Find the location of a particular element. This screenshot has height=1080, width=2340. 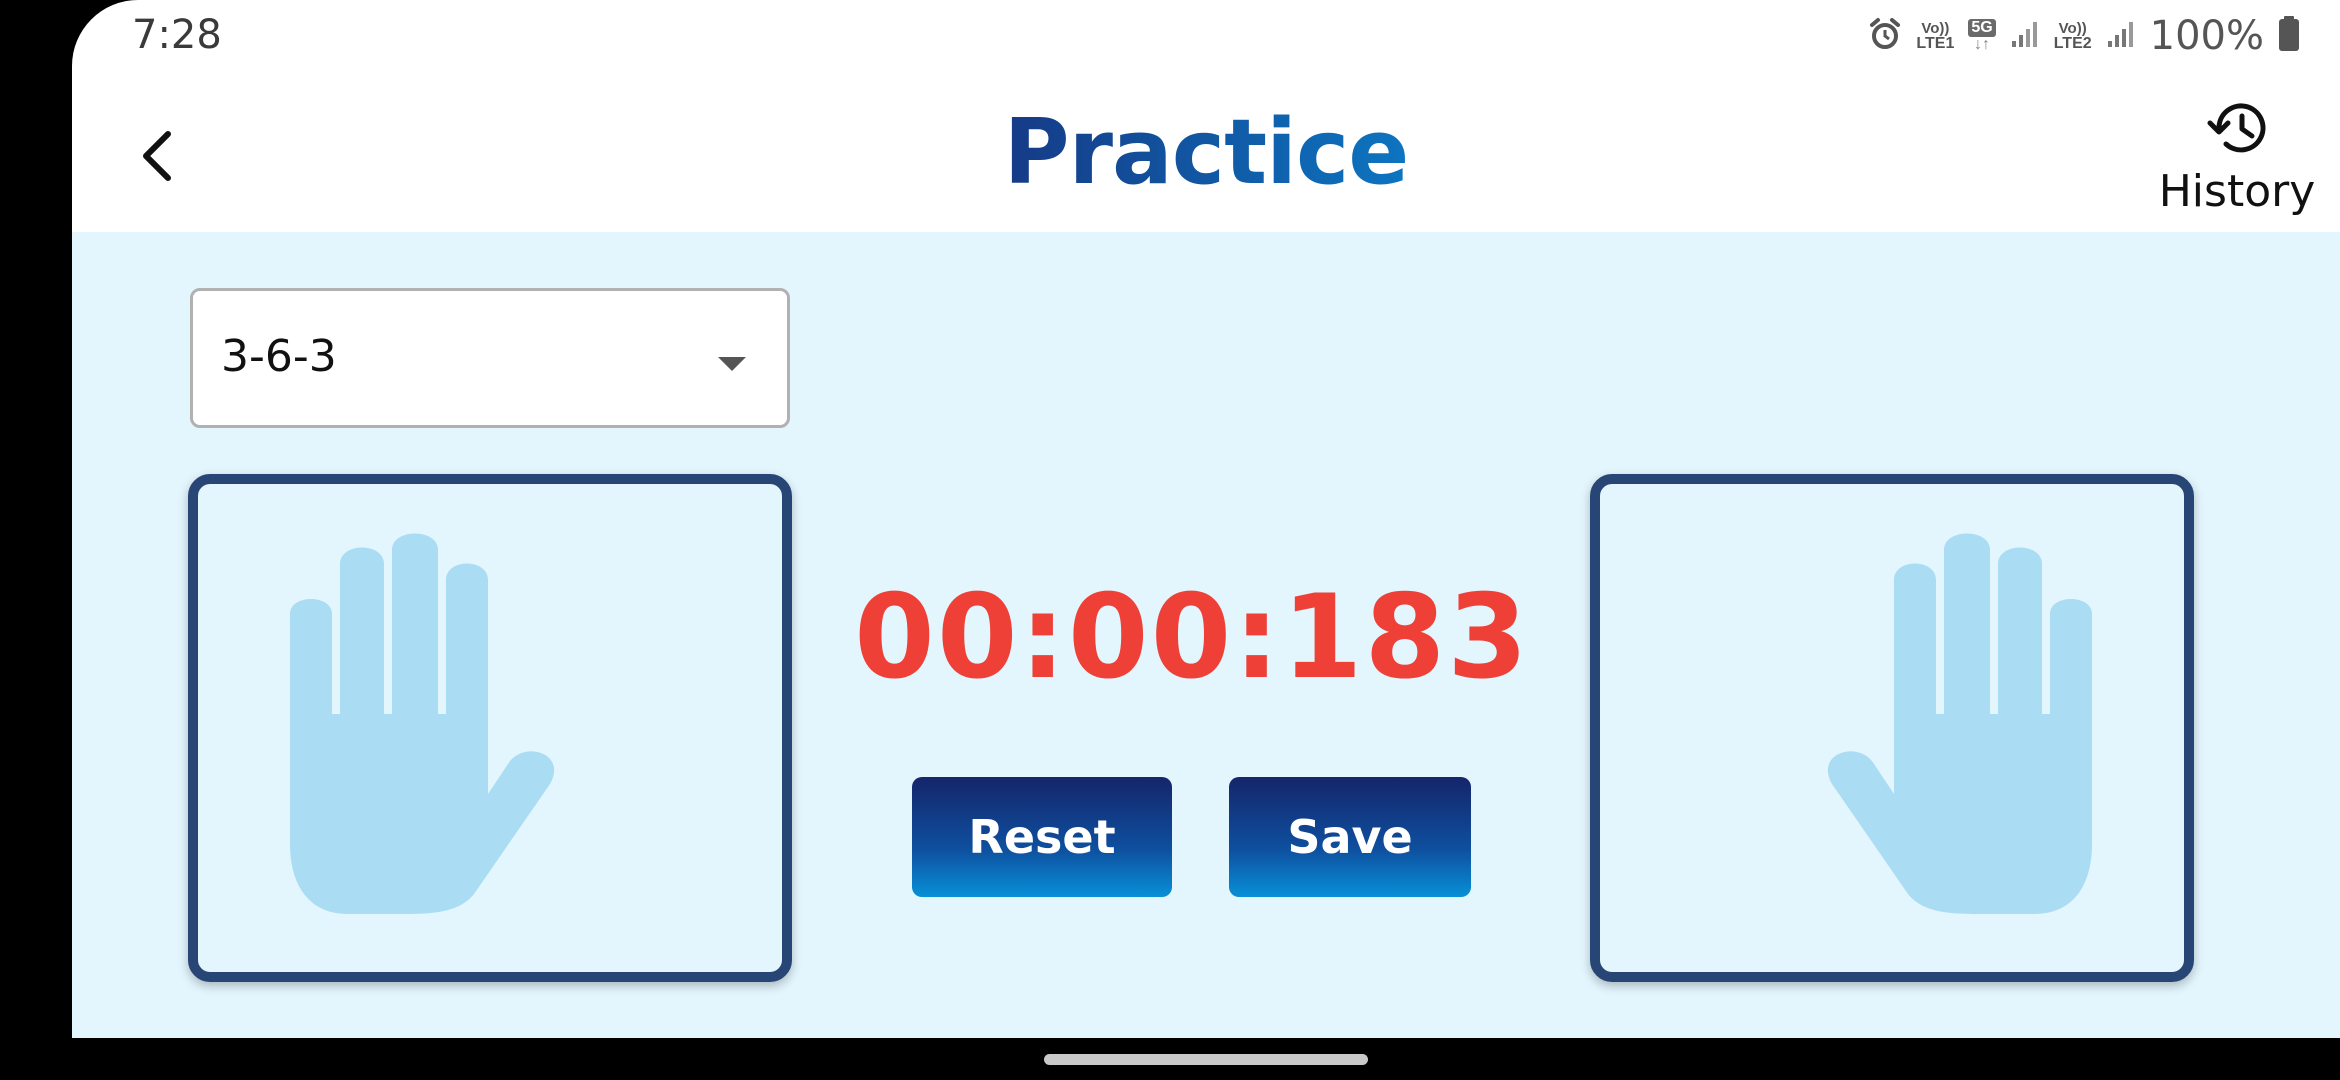

caret-down-icon is located at coordinates (732, 364).